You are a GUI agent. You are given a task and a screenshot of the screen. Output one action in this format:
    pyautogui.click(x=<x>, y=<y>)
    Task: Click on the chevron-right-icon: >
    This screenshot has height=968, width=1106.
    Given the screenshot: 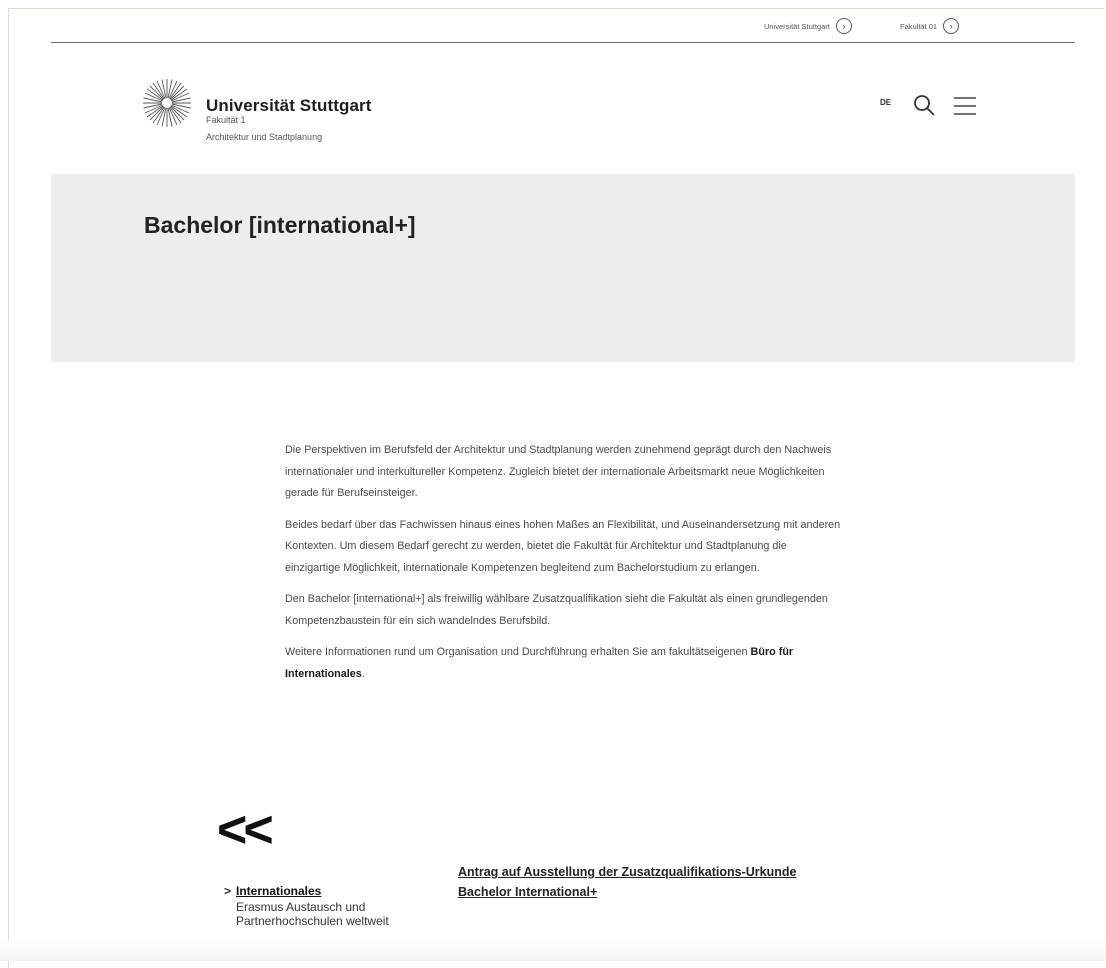 What is the action you would take?
    pyautogui.click(x=228, y=891)
    